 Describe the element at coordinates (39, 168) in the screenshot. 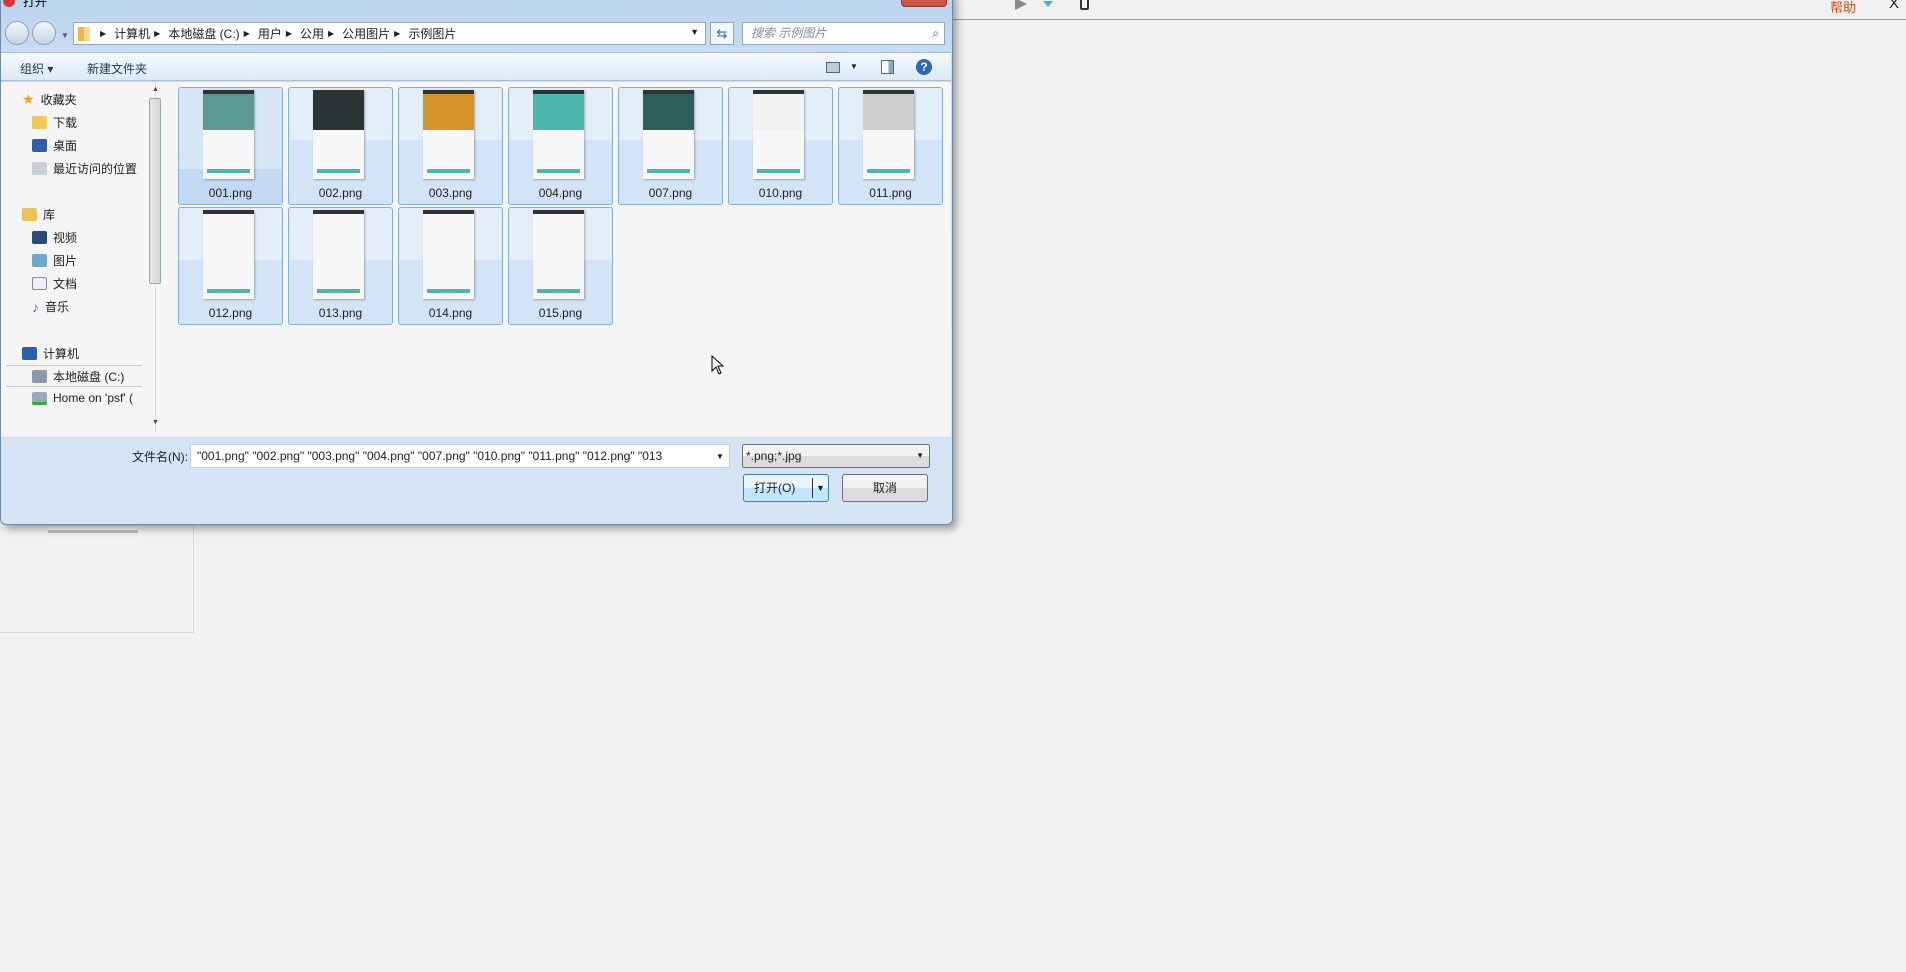

I see `recent-places-icon` at that location.